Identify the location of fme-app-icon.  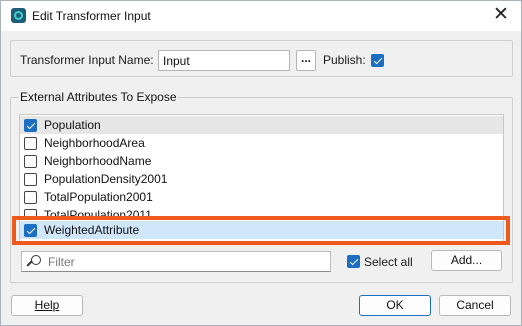
(18, 15).